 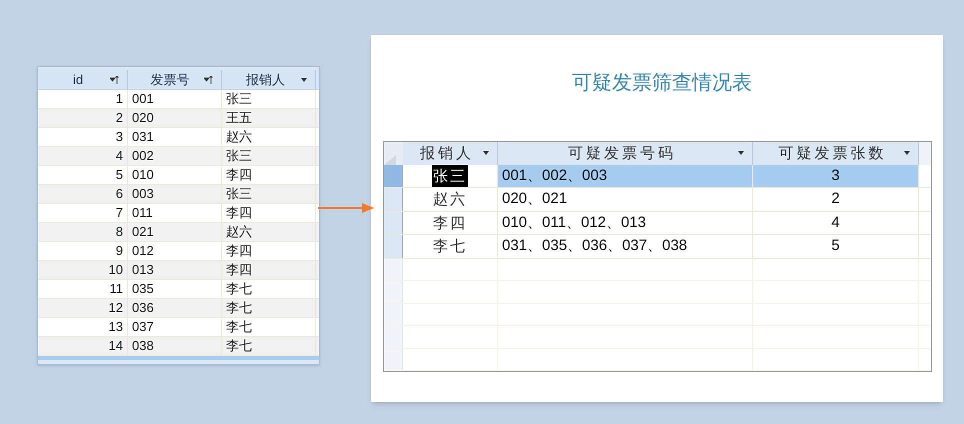 I want to click on table-cell-text: 010、011、012、013, so click(x=574, y=222).